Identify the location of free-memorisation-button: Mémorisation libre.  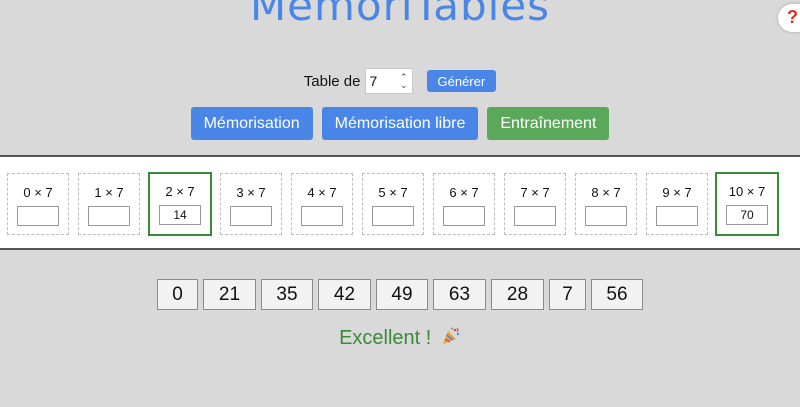
(400, 123).